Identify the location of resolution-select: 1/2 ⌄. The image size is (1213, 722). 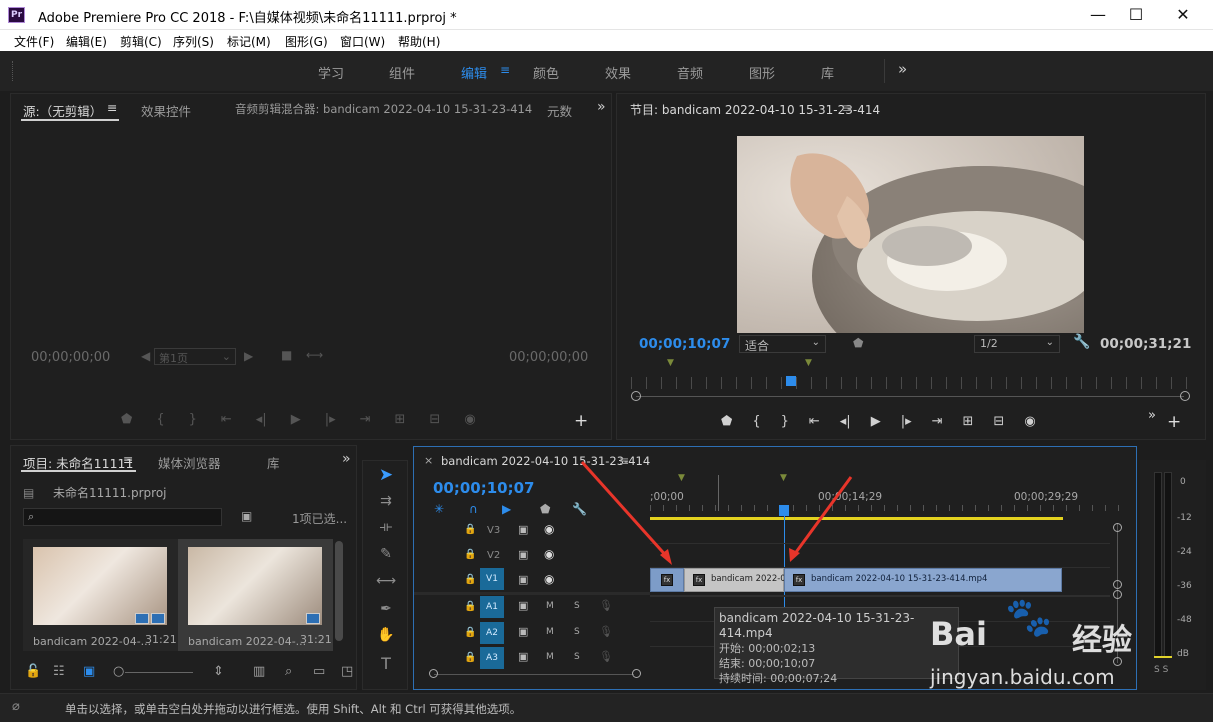
(1017, 344).